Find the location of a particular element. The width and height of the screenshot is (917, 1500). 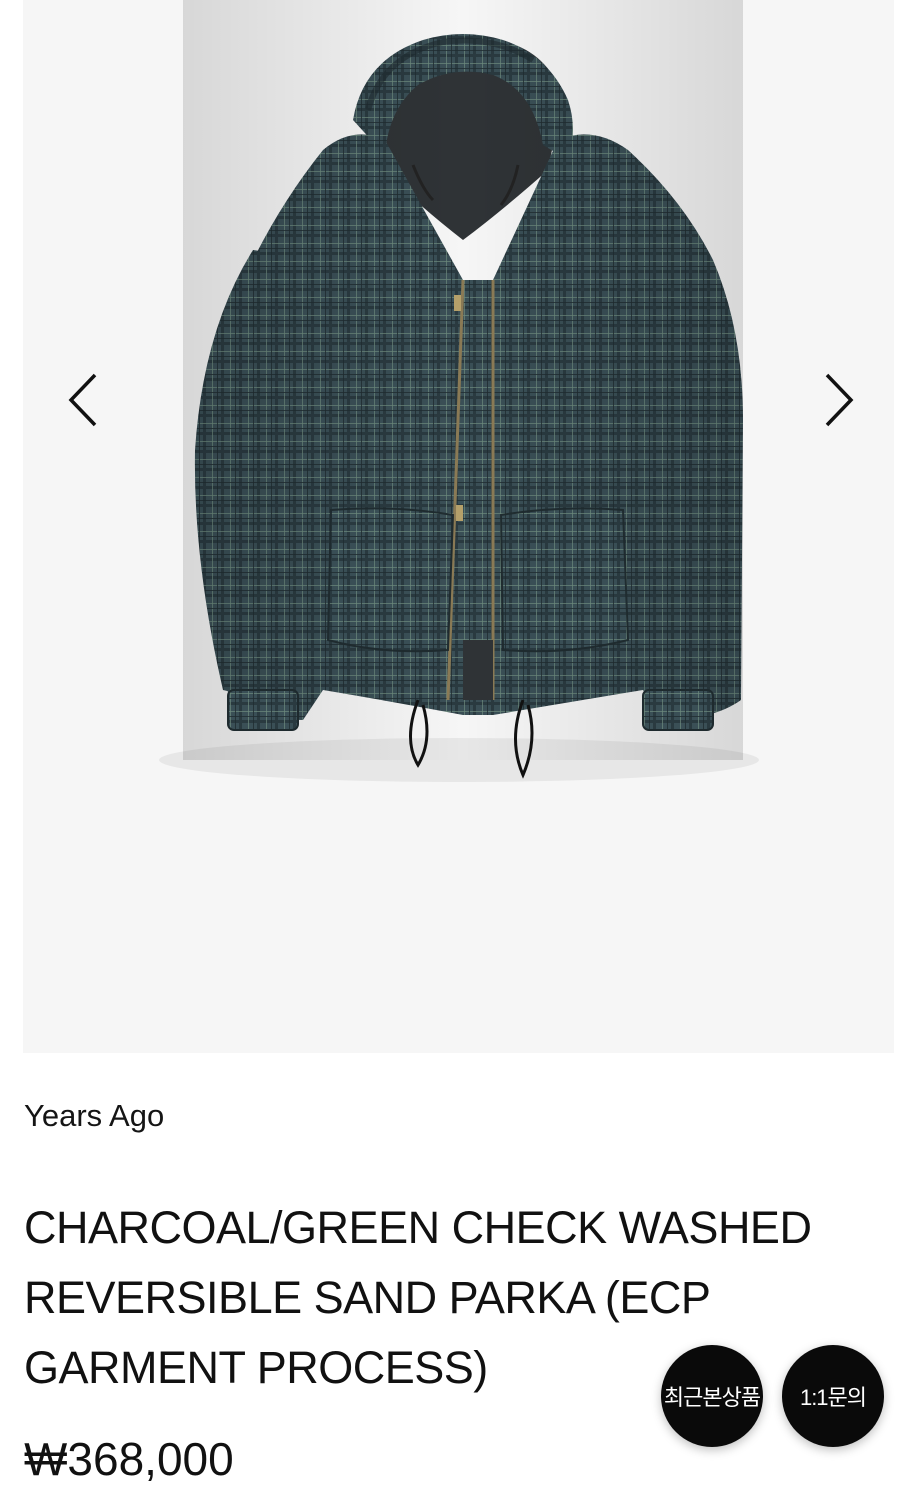

gallery-next-button is located at coordinates (839, 400).